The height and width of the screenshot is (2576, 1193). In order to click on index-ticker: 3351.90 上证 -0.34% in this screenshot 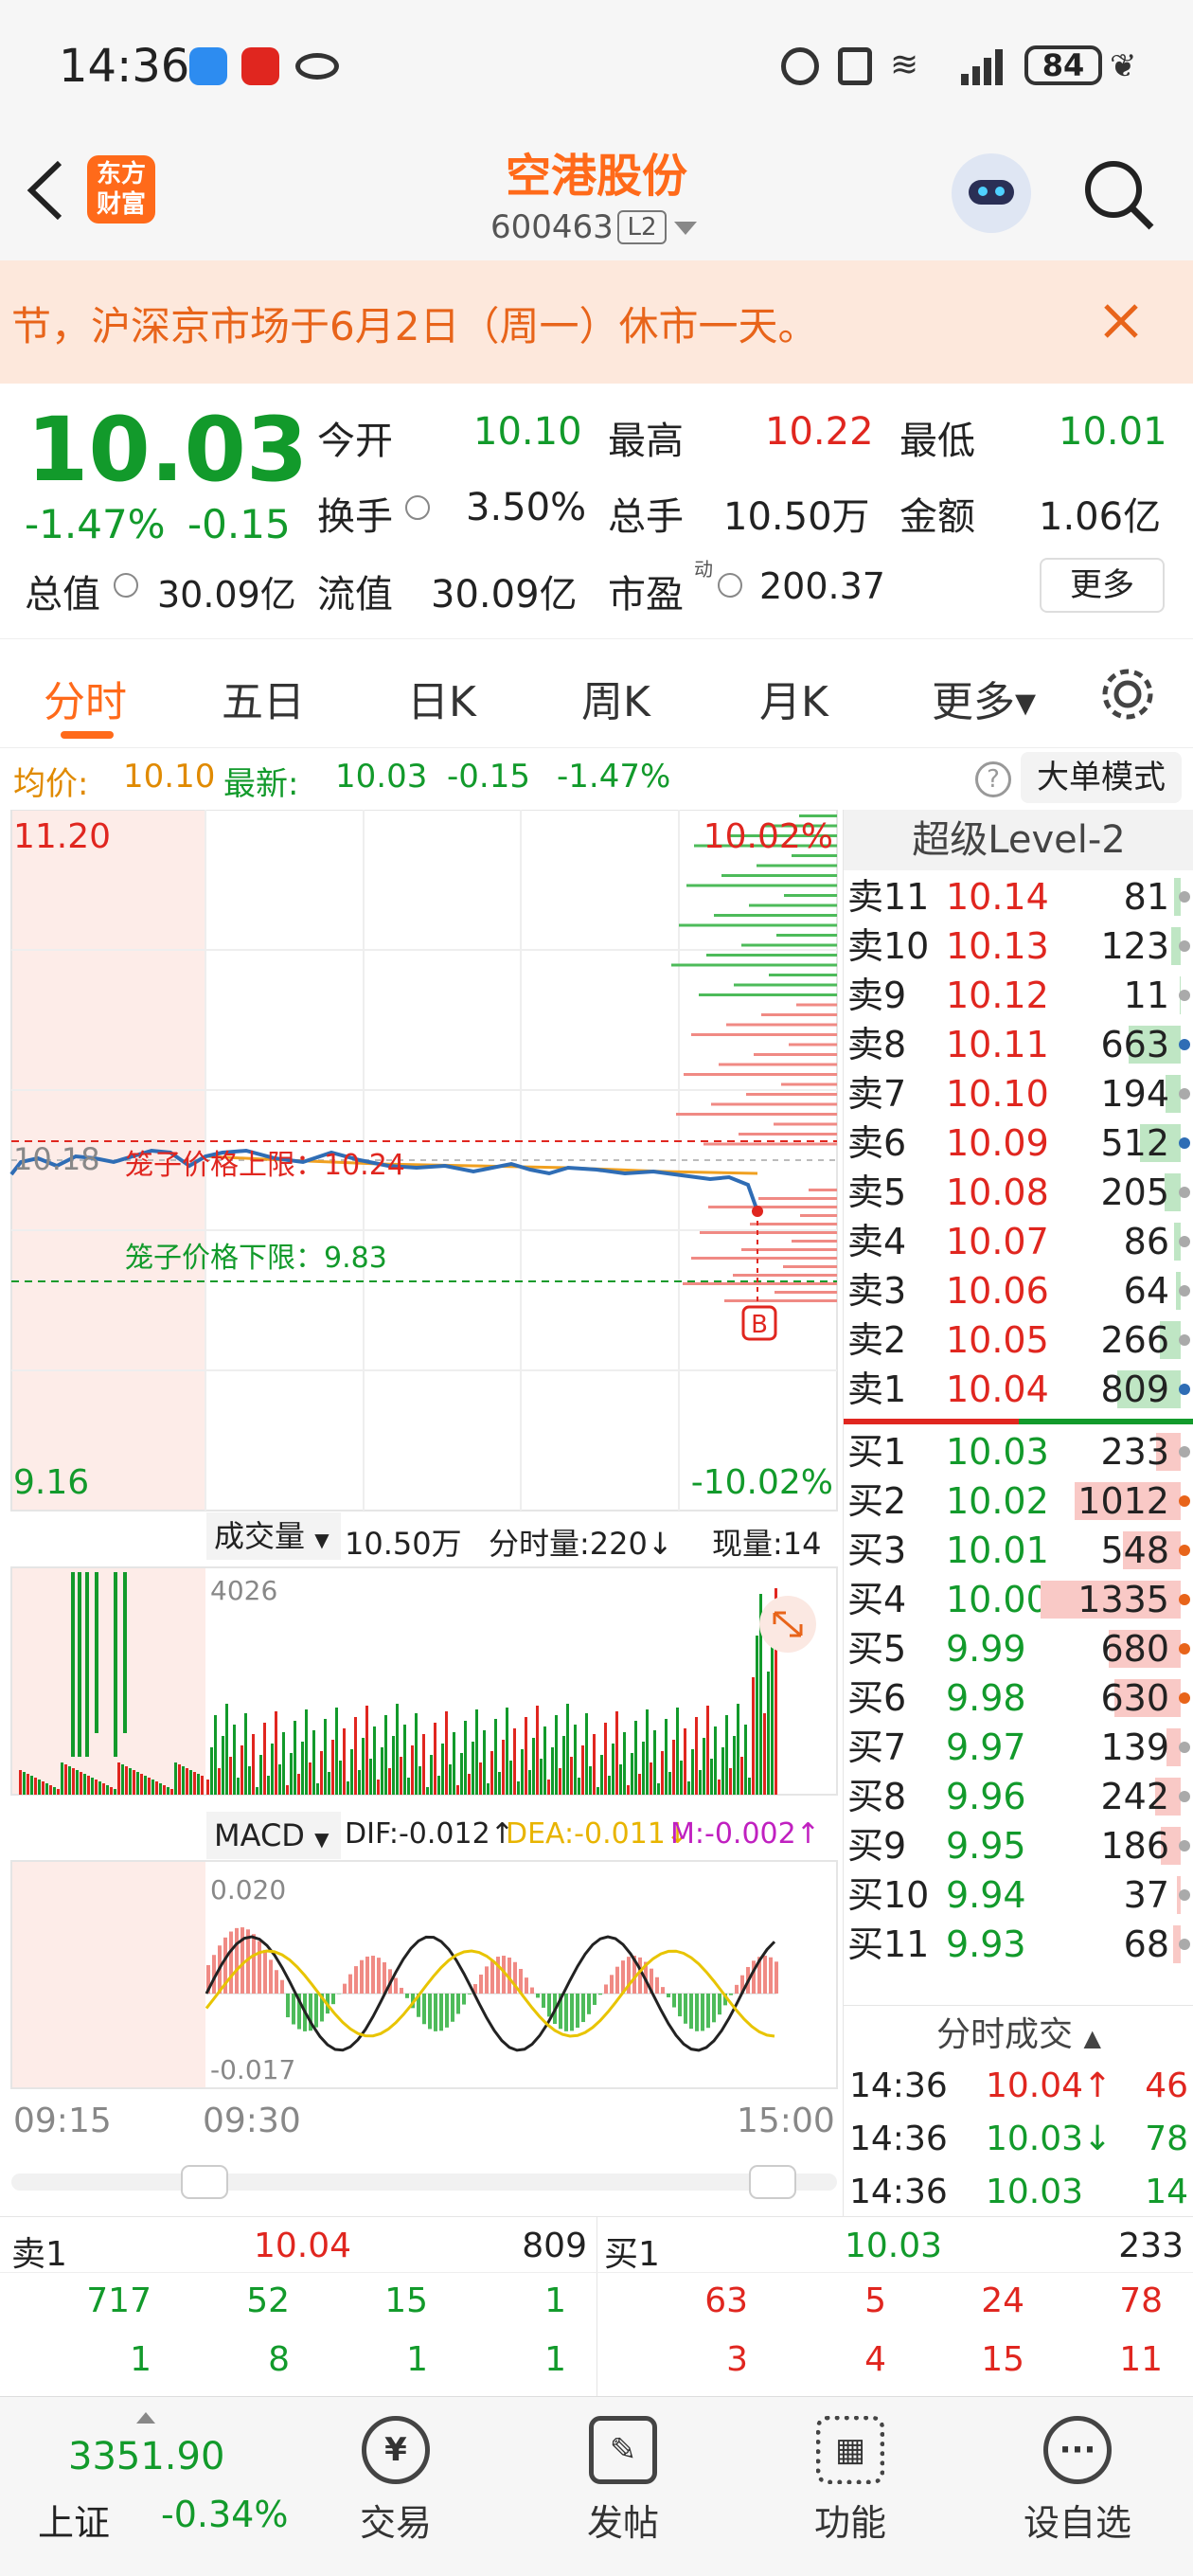, I will do `click(161, 2483)`.